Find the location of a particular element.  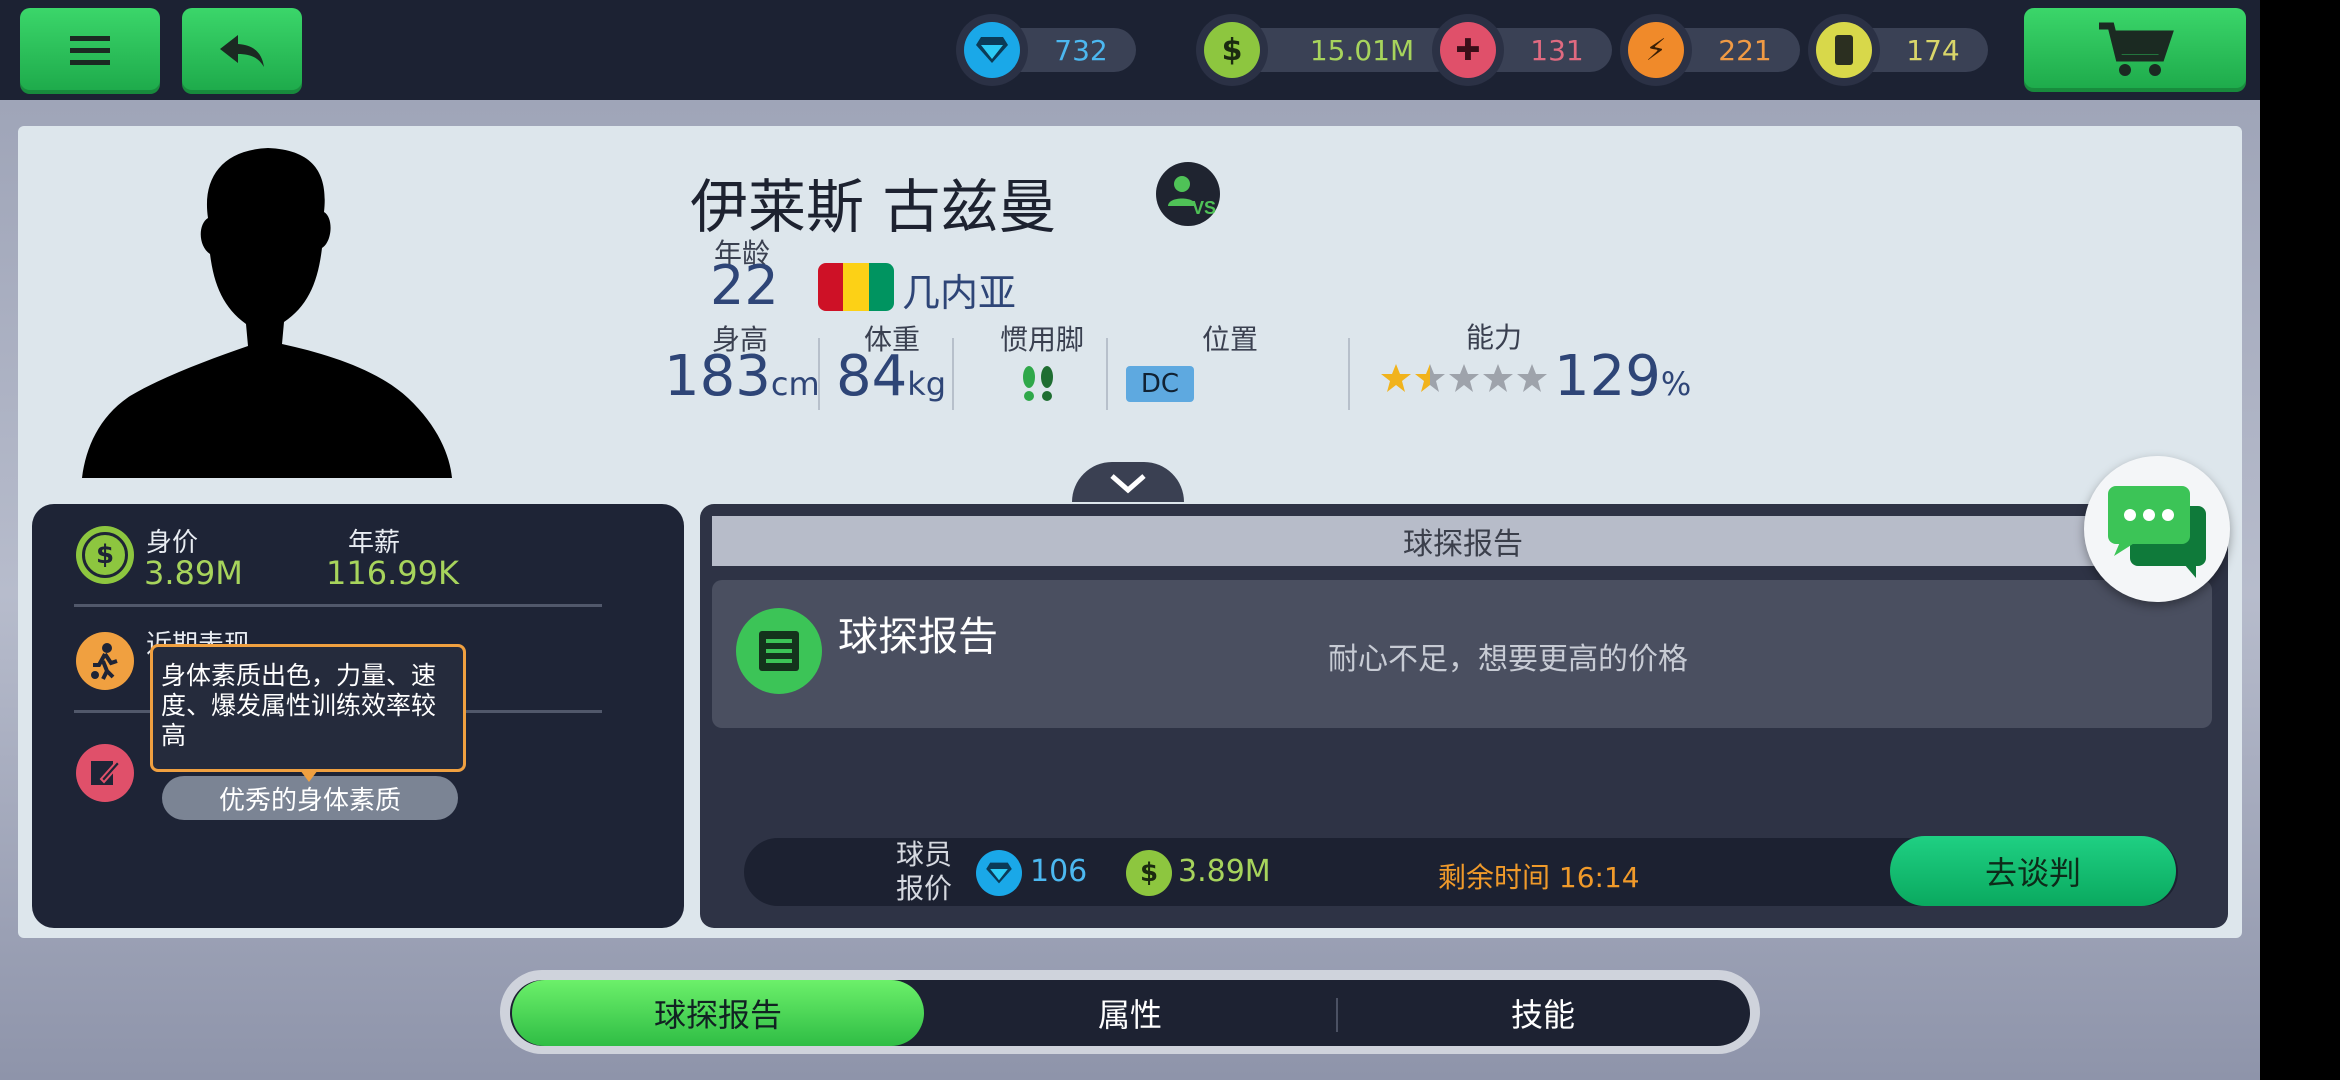

height-value: 183cm is located at coordinates (742, 376).